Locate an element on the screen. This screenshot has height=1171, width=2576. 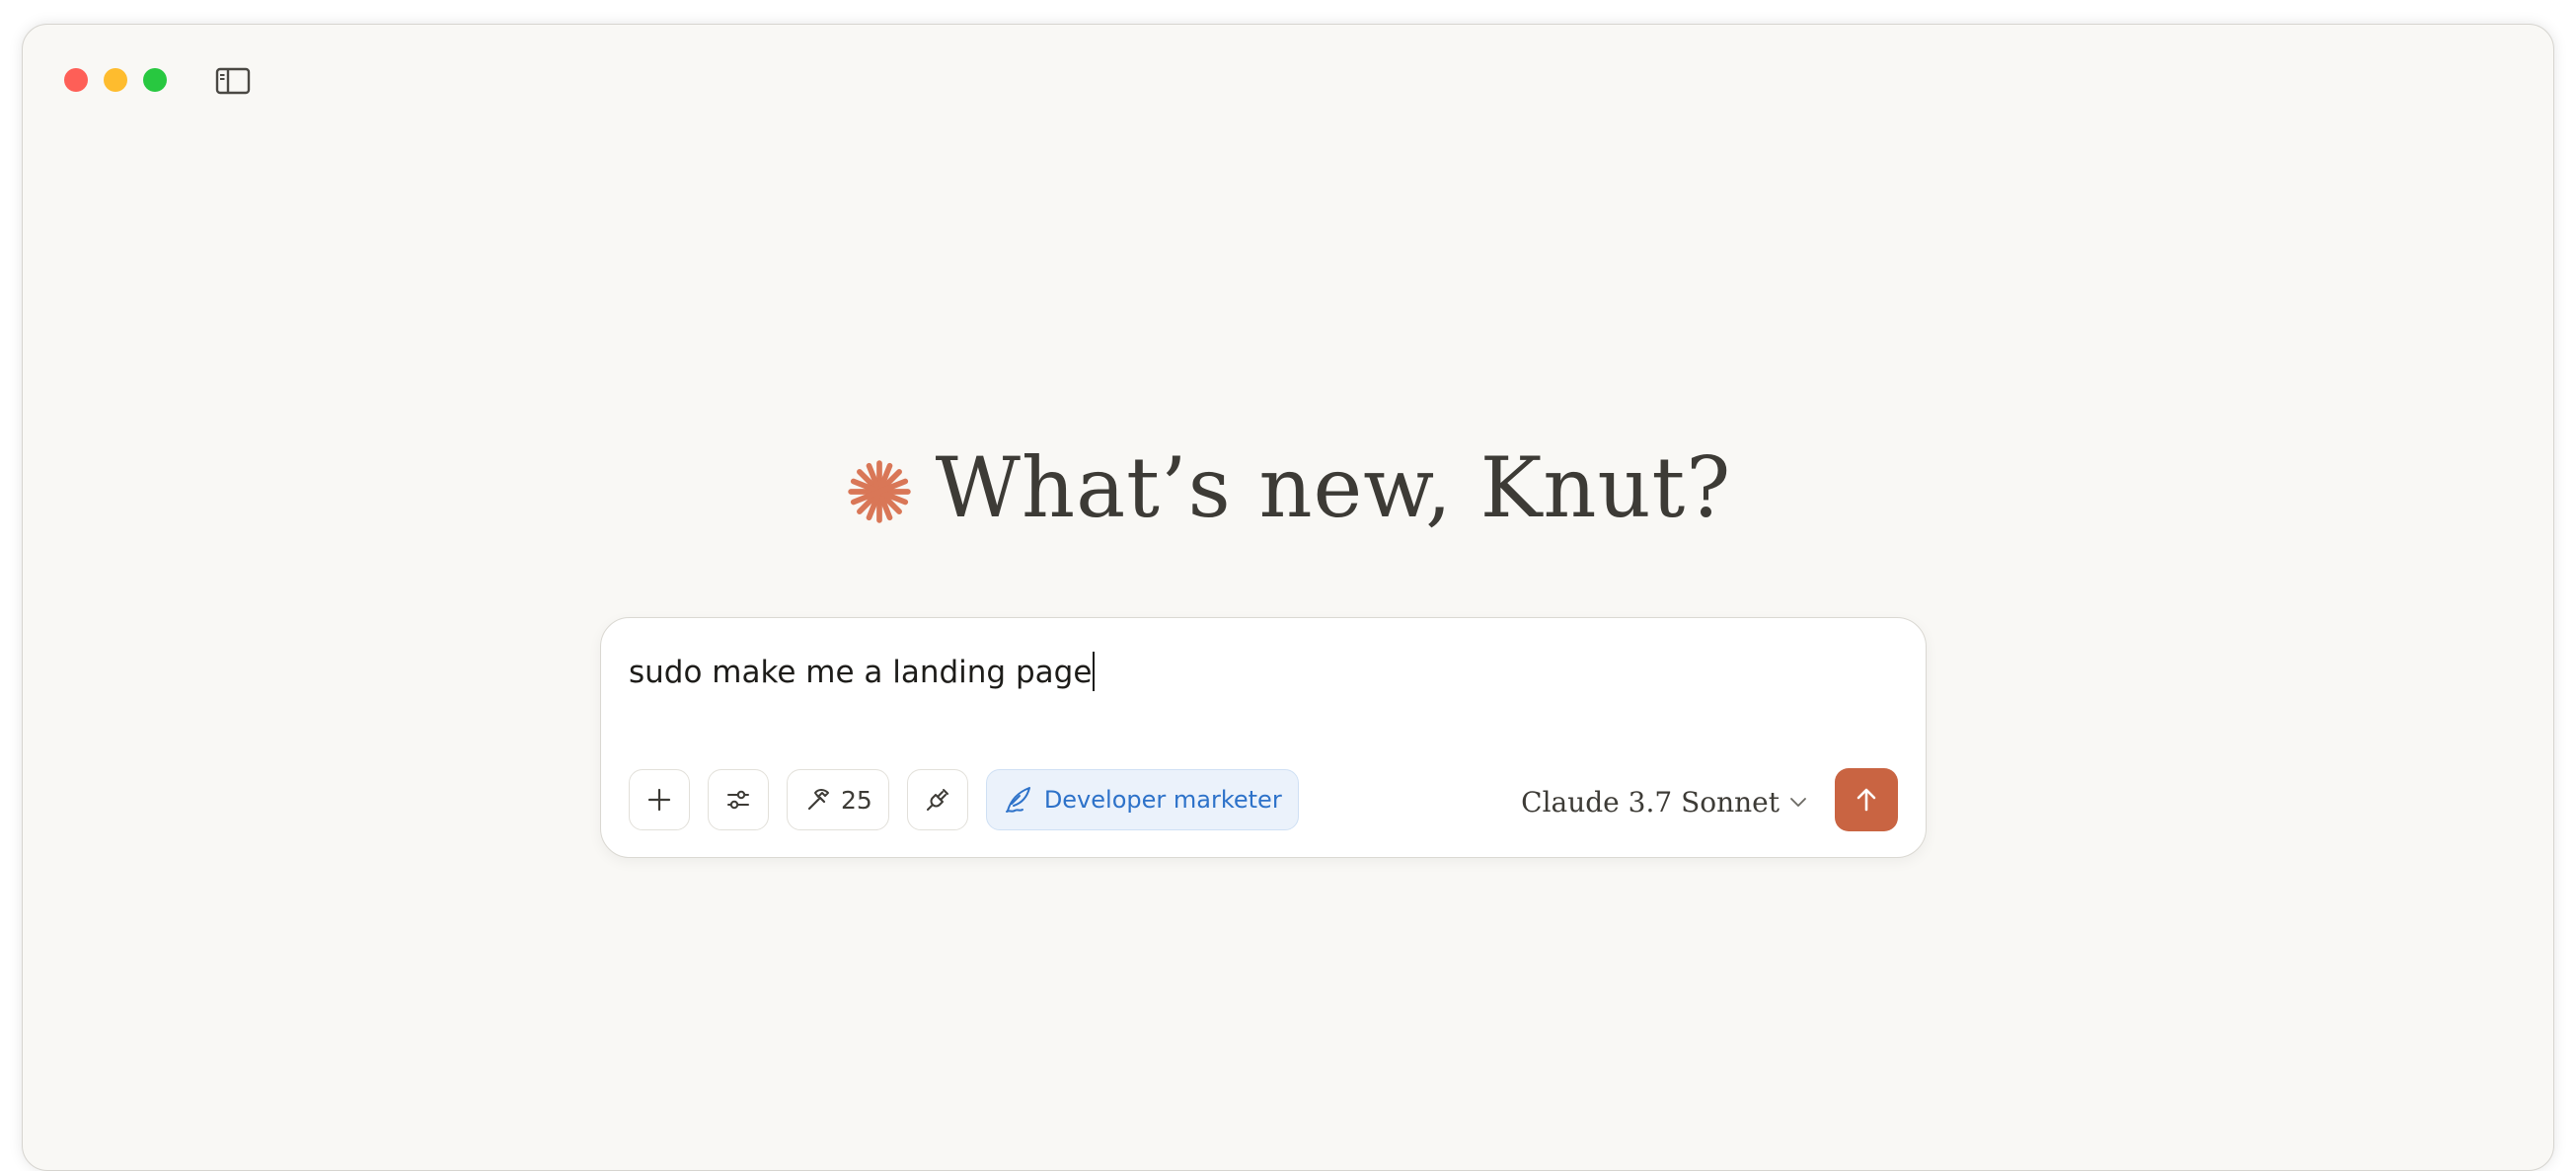
plus-icon is located at coordinates (659, 800).